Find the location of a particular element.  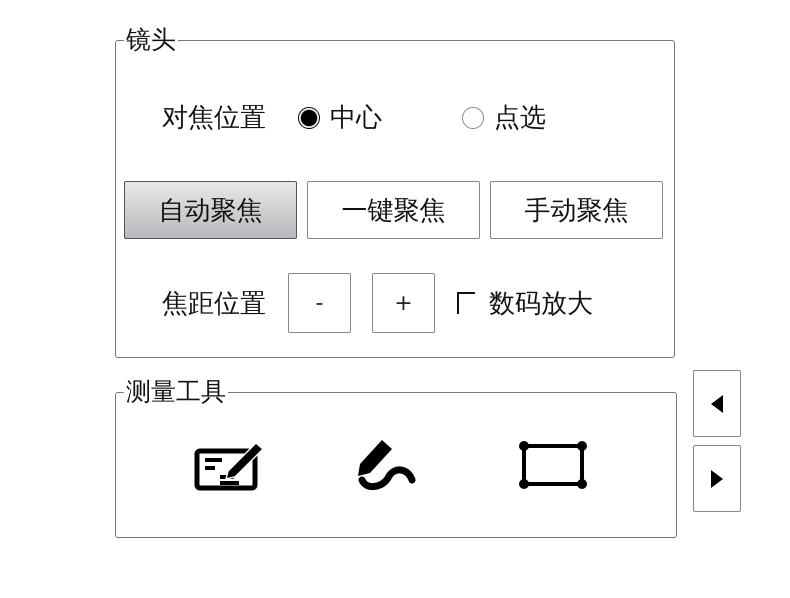

checkbox is located at coordinates (466, 303).